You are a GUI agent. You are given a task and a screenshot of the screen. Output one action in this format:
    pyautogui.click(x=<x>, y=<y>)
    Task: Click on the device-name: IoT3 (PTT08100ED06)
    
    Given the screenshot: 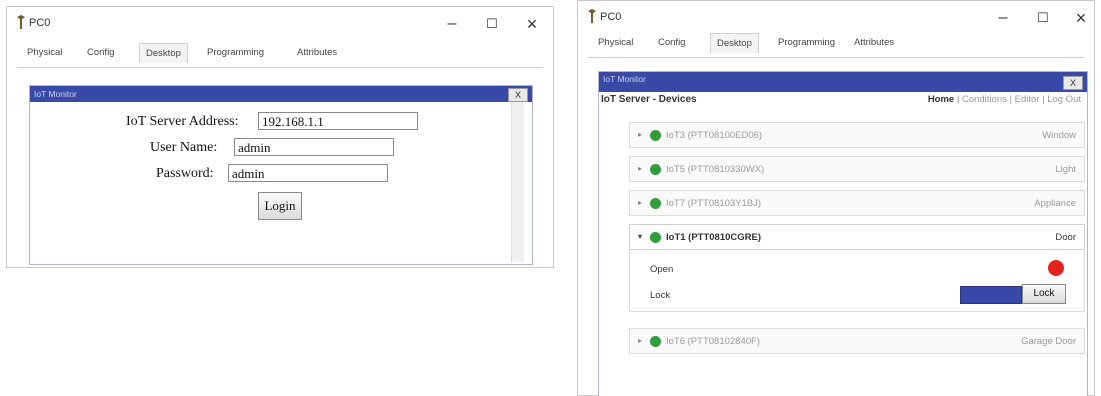 What is the action you would take?
    pyautogui.click(x=714, y=135)
    